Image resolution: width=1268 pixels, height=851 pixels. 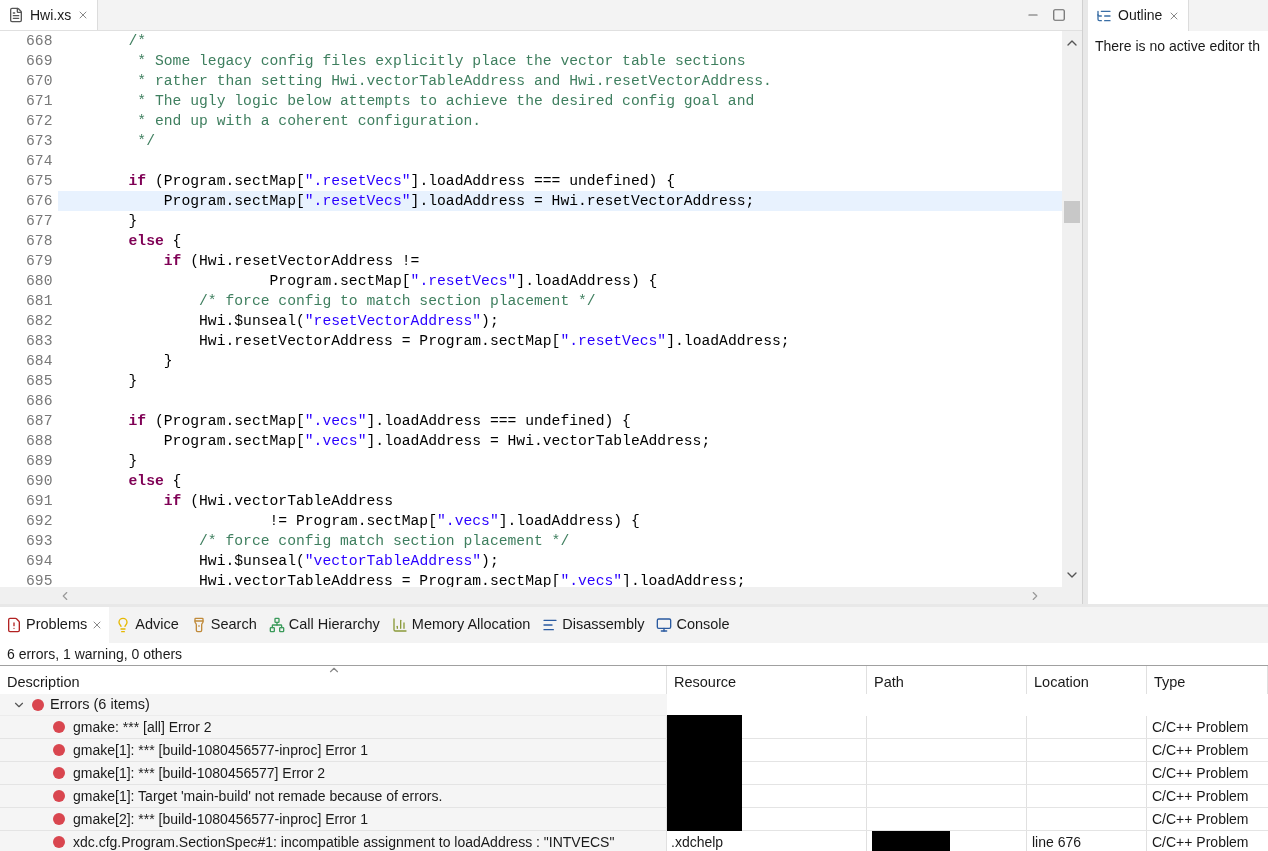 What do you see at coordinates (541, 595) in the screenshot?
I see `horizontal-scrollbar` at bounding box center [541, 595].